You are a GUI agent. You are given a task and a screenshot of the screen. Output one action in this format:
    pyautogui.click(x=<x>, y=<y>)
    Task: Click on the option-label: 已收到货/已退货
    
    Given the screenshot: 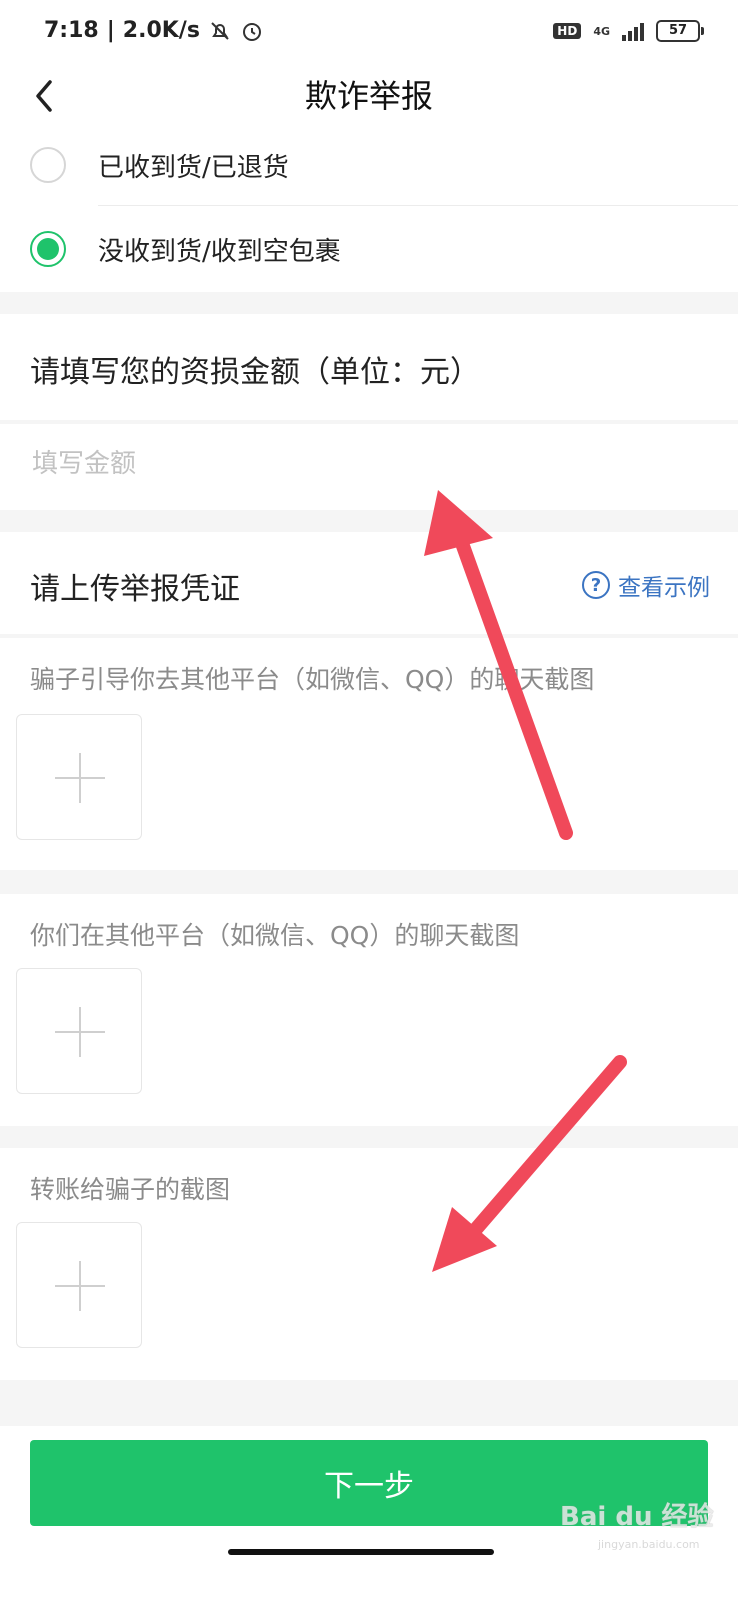 What is the action you would take?
    pyautogui.click(x=193, y=167)
    